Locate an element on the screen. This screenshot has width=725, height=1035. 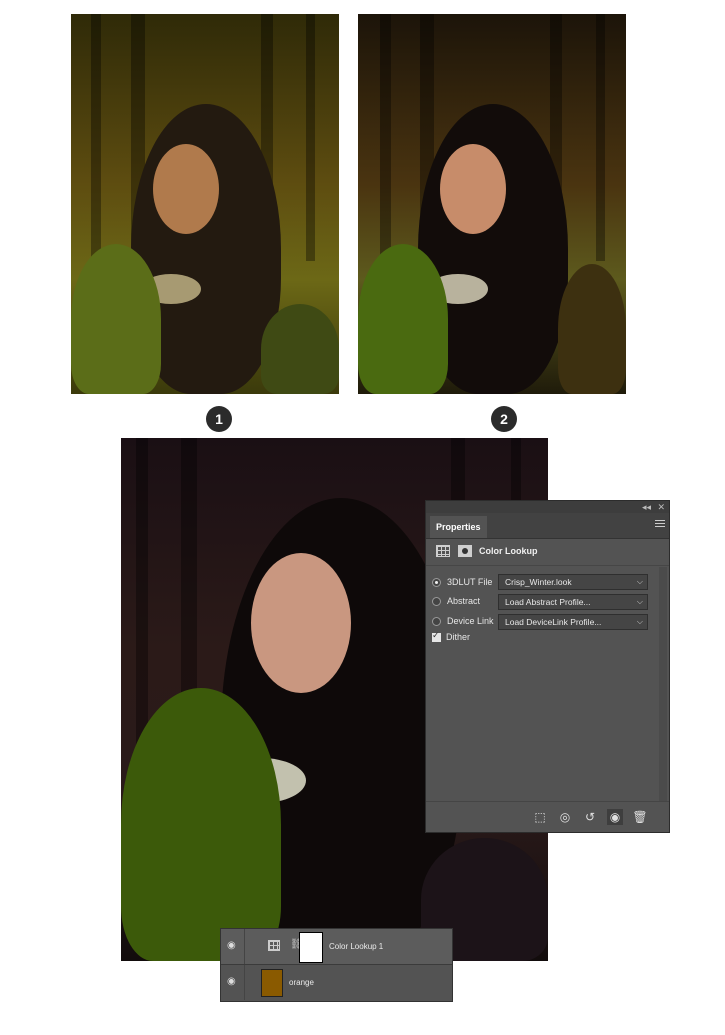
panel-menu-icon is located at coordinates (660, 524).